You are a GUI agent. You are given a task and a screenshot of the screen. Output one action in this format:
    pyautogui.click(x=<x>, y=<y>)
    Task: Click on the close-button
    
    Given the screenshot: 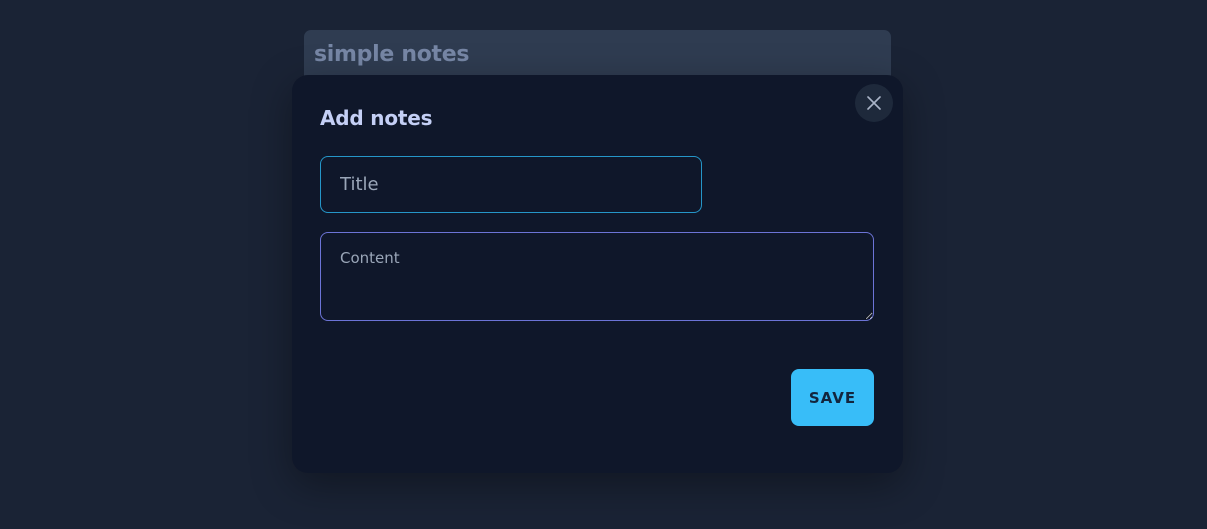 What is the action you would take?
    pyautogui.click(x=874, y=103)
    